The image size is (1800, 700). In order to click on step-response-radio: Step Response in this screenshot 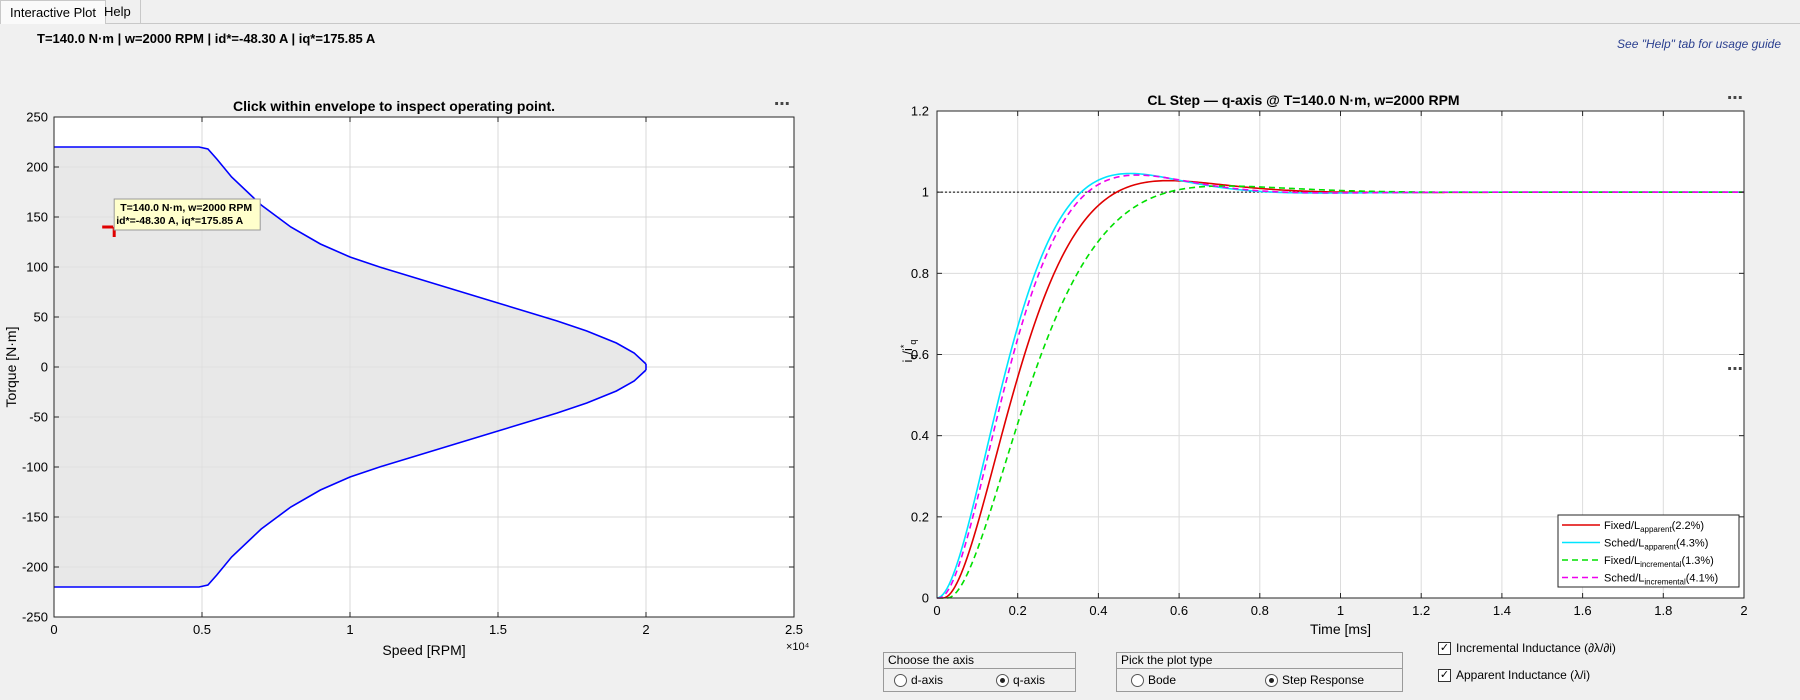, I will do `click(1314, 680)`.